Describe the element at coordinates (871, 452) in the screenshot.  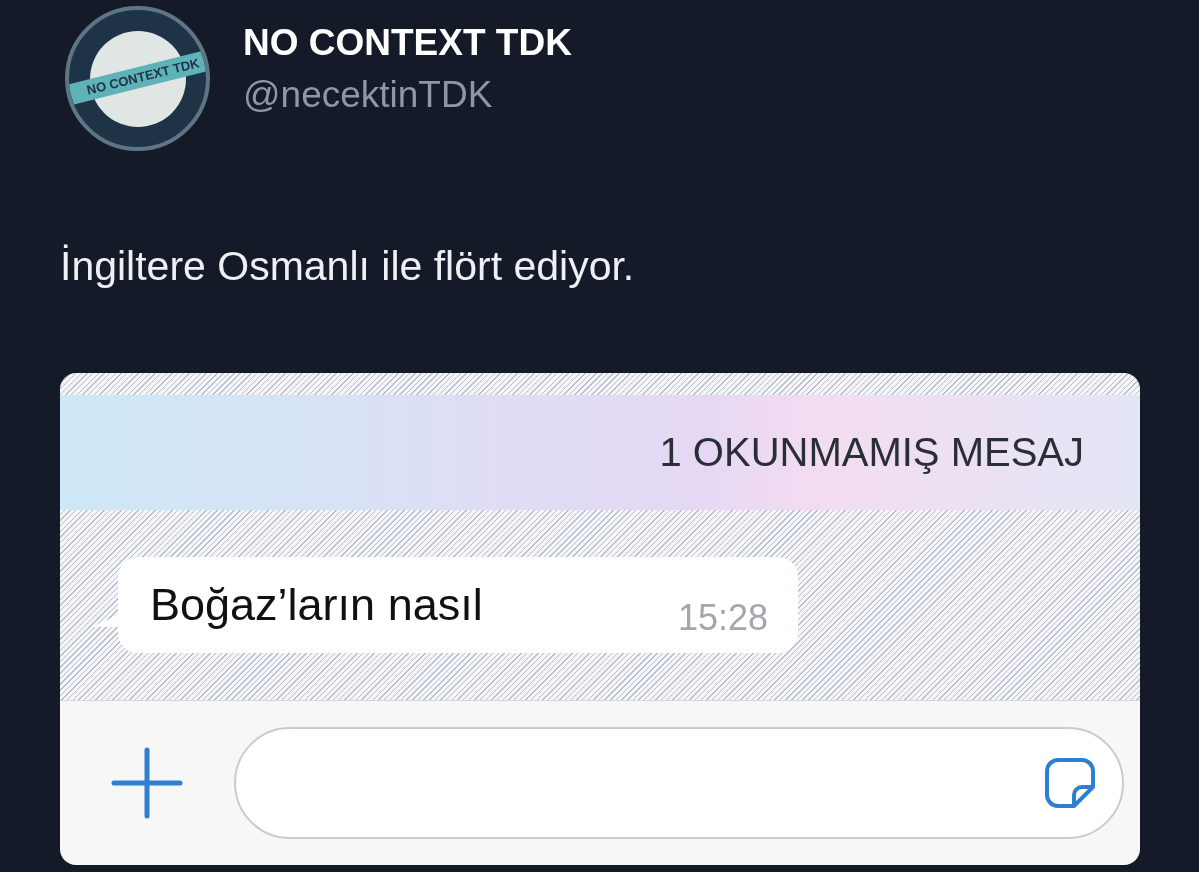
I see `unread-label: 1 OKUNMAMIŞ MESAJ` at that location.